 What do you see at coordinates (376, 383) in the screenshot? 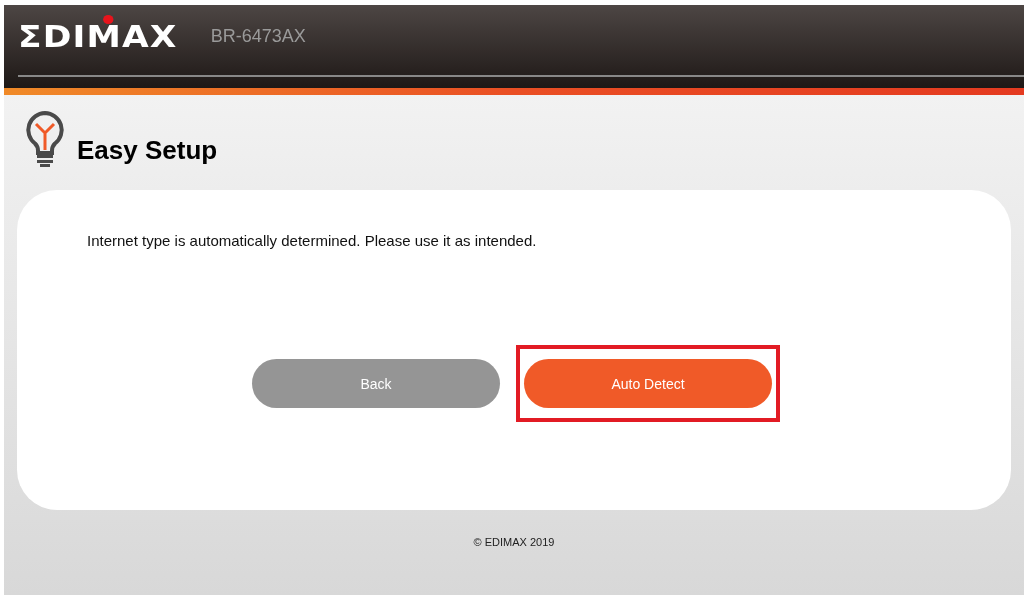
I see `action-button: Back` at bounding box center [376, 383].